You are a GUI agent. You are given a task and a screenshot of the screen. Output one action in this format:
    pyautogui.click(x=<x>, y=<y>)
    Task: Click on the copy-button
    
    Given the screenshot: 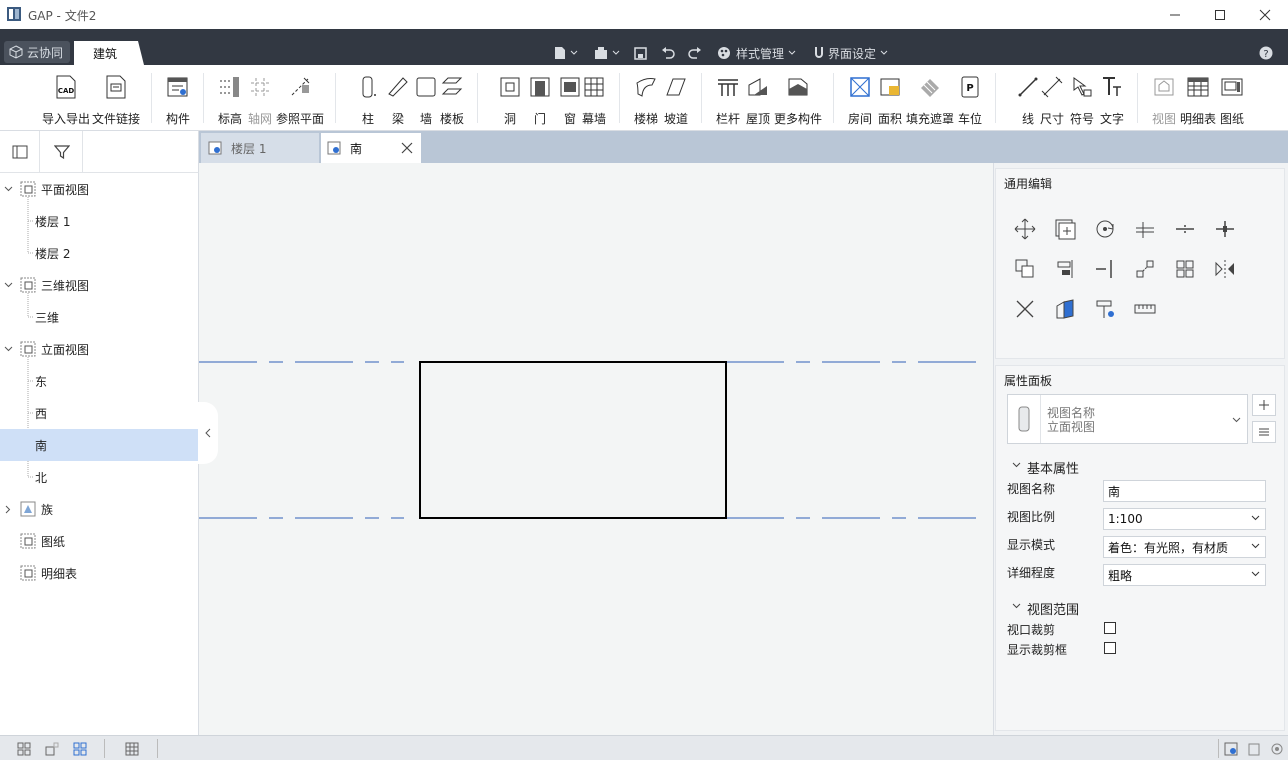 What is the action you would take?
    pyautogui.click(x=1065, y=229)
    